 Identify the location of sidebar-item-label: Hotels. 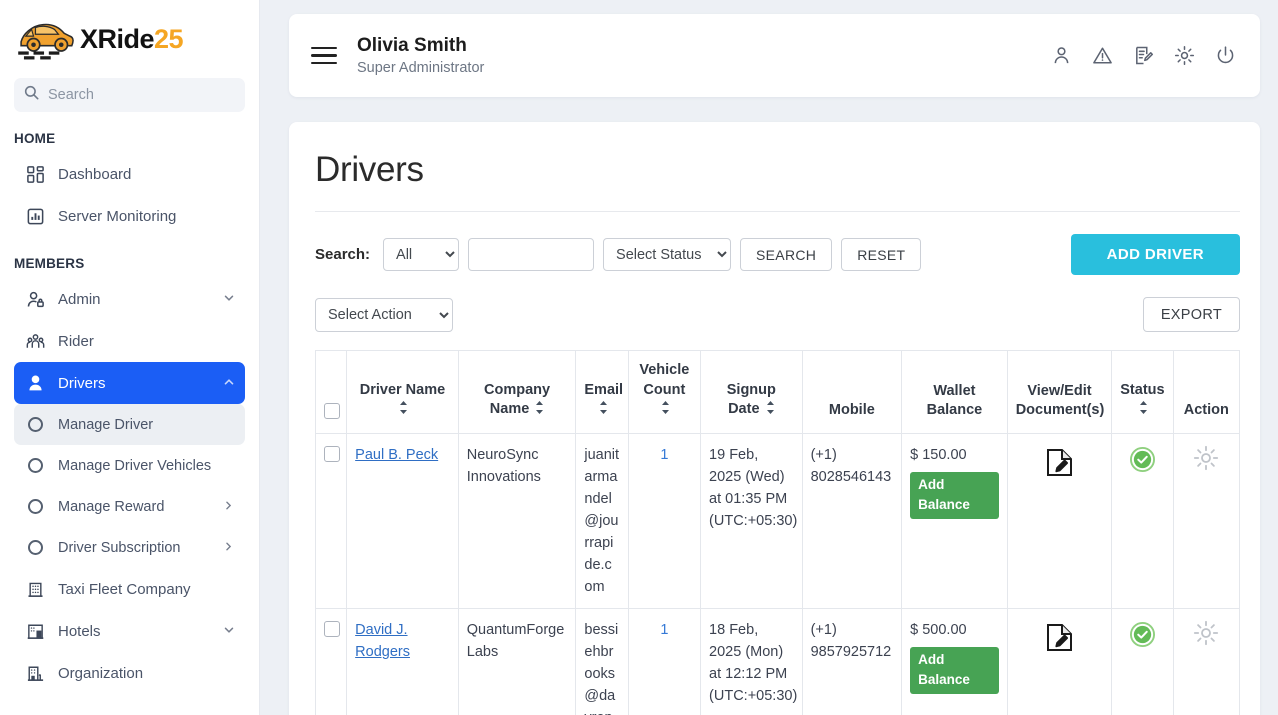
(79, 631).